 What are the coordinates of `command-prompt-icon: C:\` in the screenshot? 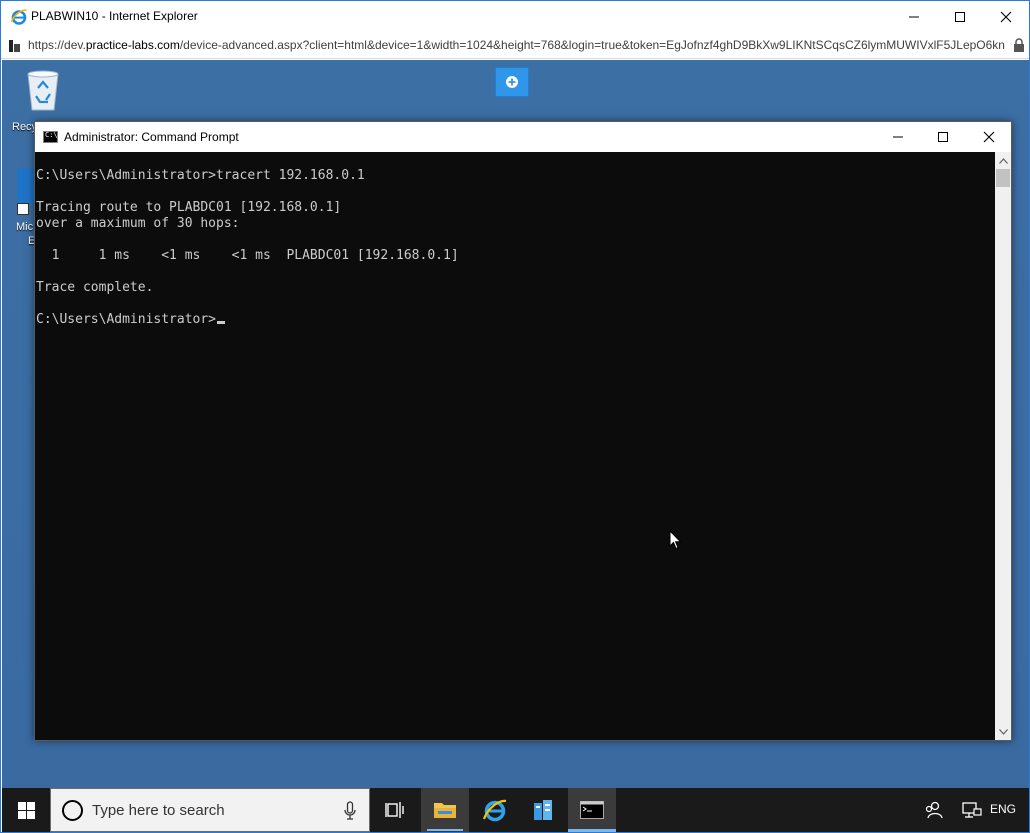 It's located at (50, 137).